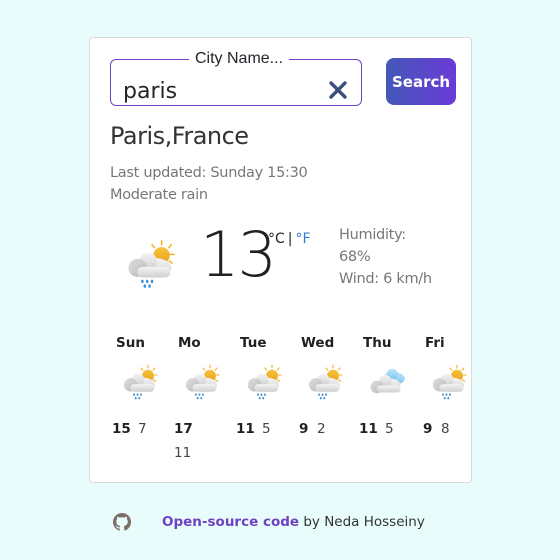 This screenshot has width=560, height=560. Describe the element at coordinates (372, 235) in the screenshot. I see `humidity-label: Humidity:` at that location.